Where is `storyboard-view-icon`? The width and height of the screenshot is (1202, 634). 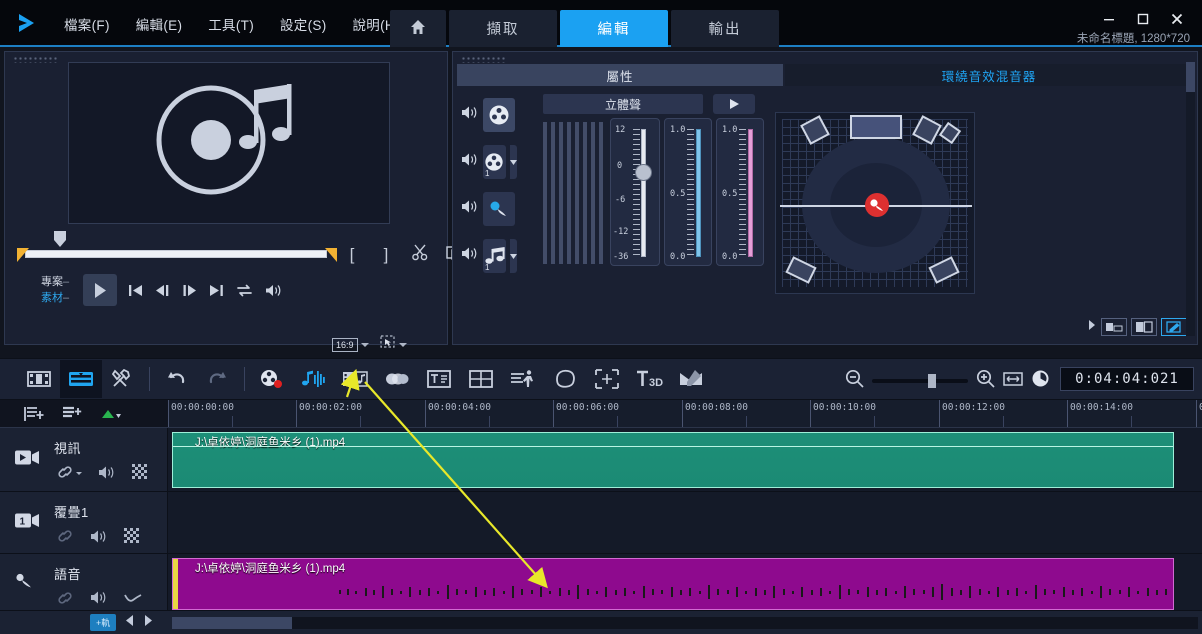
storyboard-view-icon is located at coordinates (39, 379).